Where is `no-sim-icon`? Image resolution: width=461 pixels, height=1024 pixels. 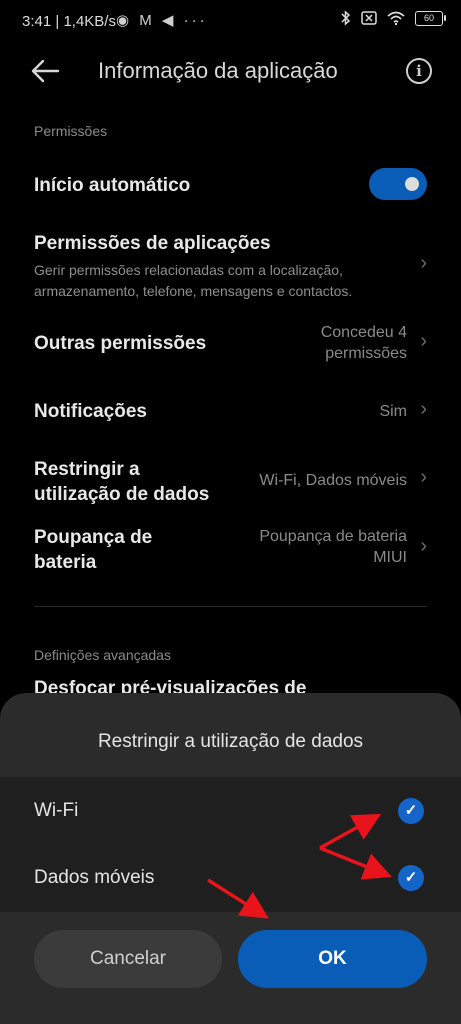
no-sim-icon is located at coordinates (369, 18).